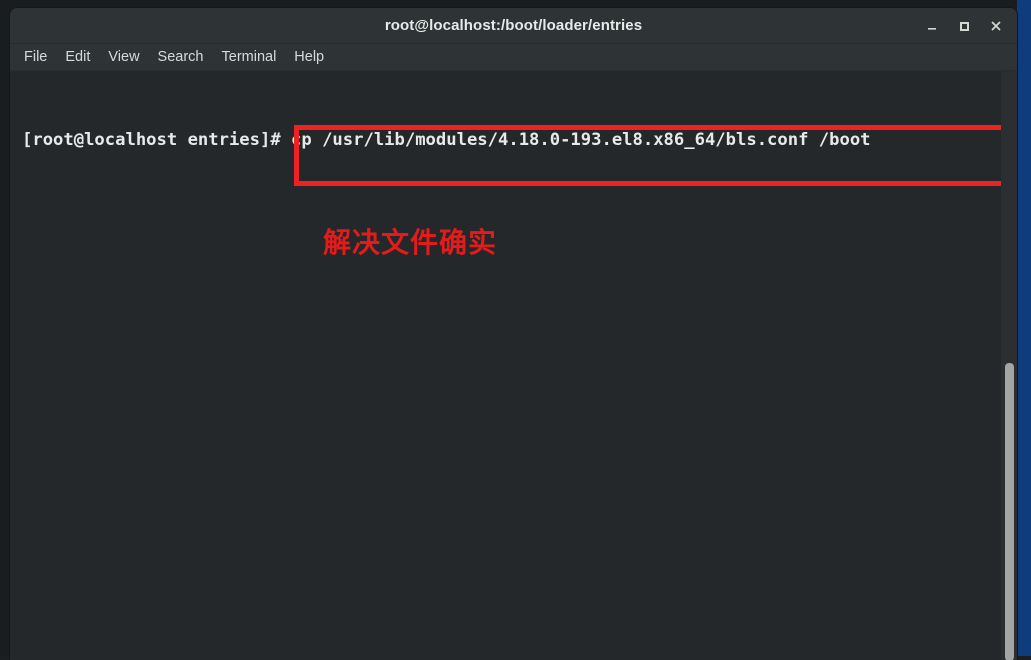  Describe the element at coordinates (35, 57) in the screenshot. I see `menu-item-file: File` at that location.